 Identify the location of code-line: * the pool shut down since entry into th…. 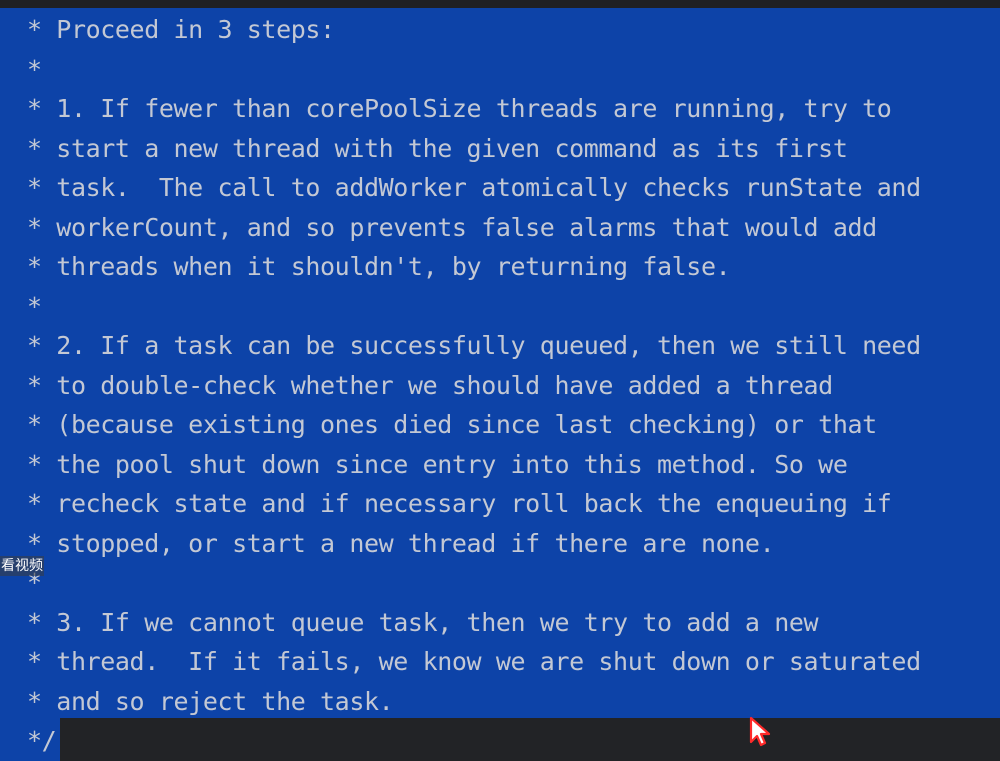
(437, 464).